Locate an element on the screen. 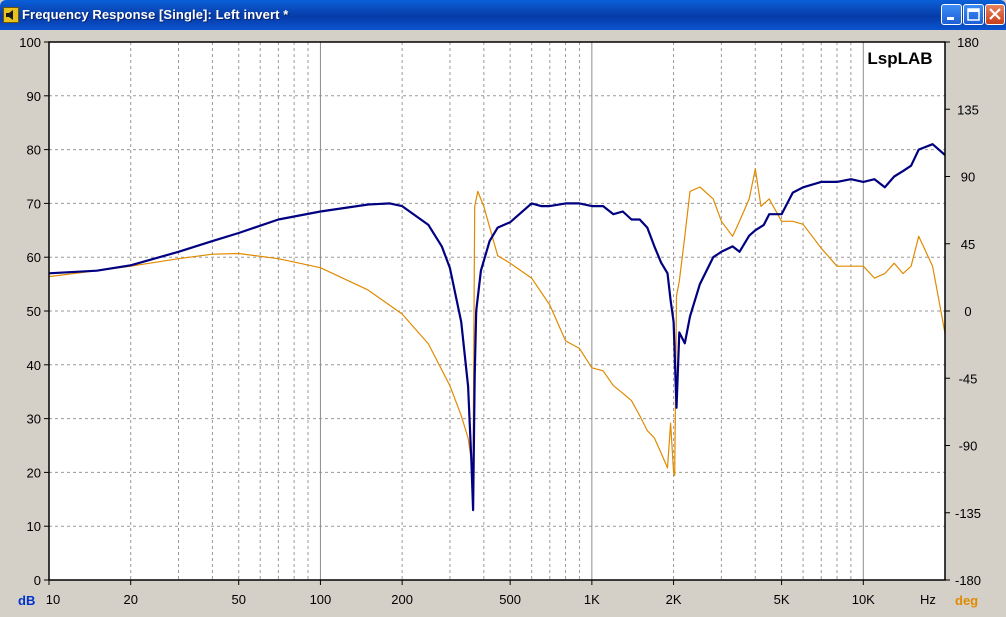 The image size is (1006, 617). x-tick-label: 5K is located at coordinates (782, 599).